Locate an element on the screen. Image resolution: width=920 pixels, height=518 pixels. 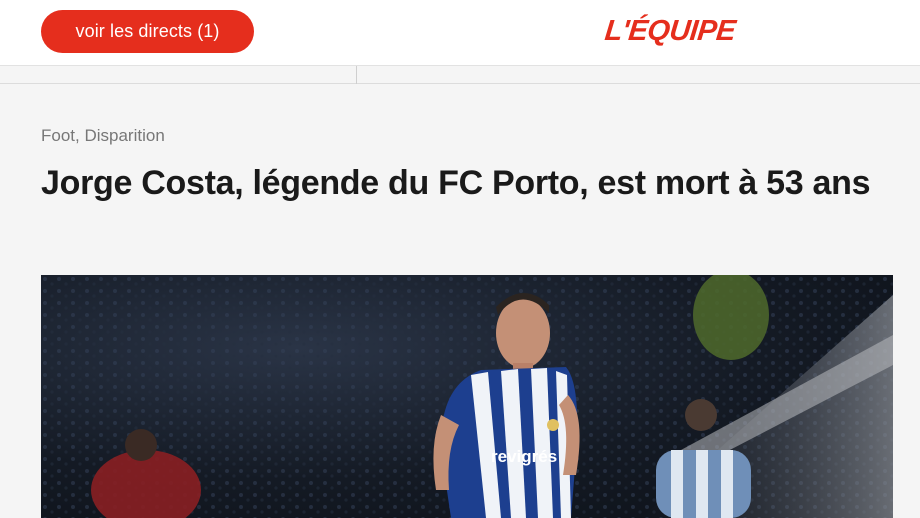
subnav-divider is located at coordinates (356, 75).